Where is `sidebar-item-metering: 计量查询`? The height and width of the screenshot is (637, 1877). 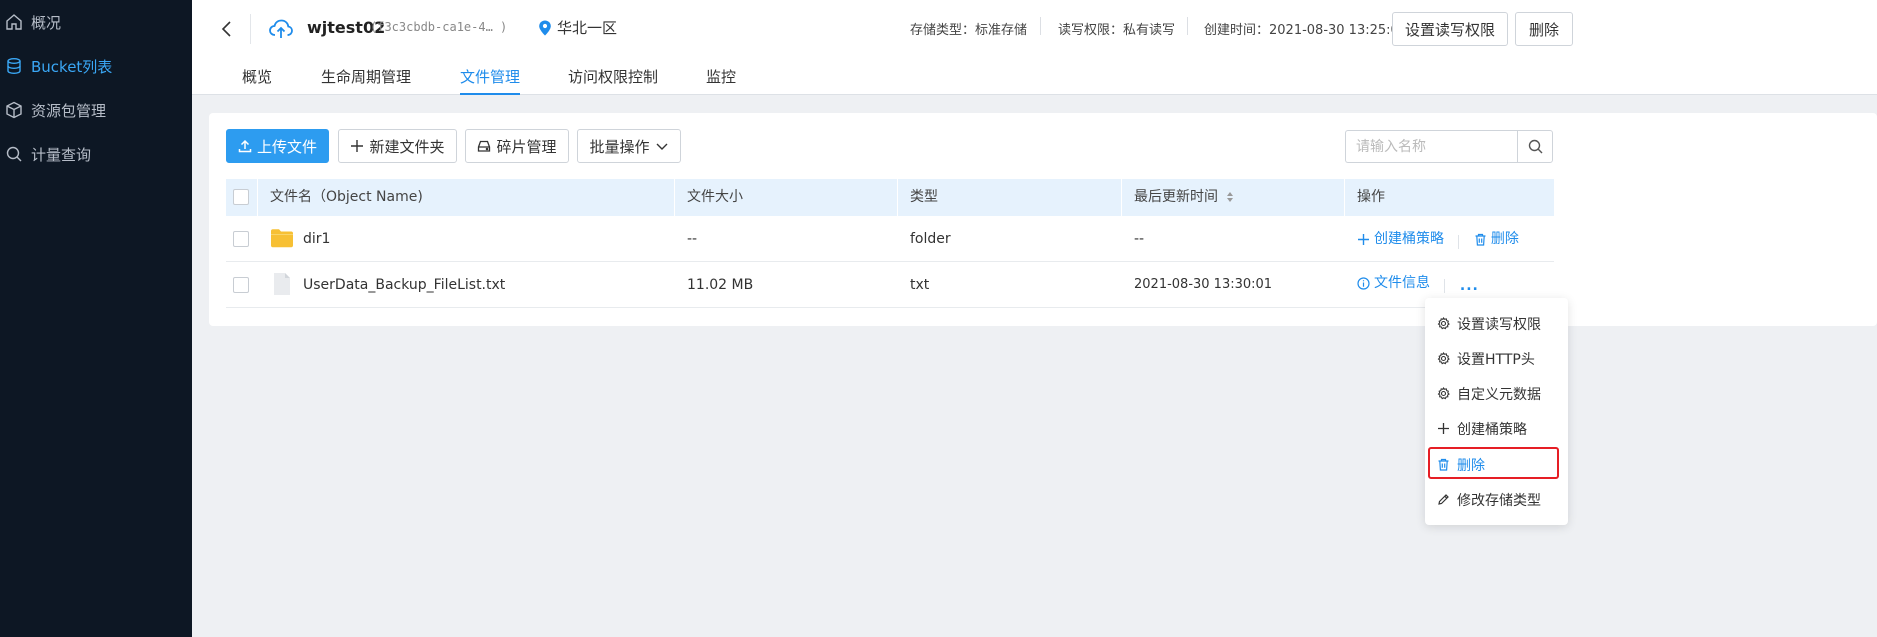
sidebar-item-metering: 计量查询 is located at coordinates (96, 154).